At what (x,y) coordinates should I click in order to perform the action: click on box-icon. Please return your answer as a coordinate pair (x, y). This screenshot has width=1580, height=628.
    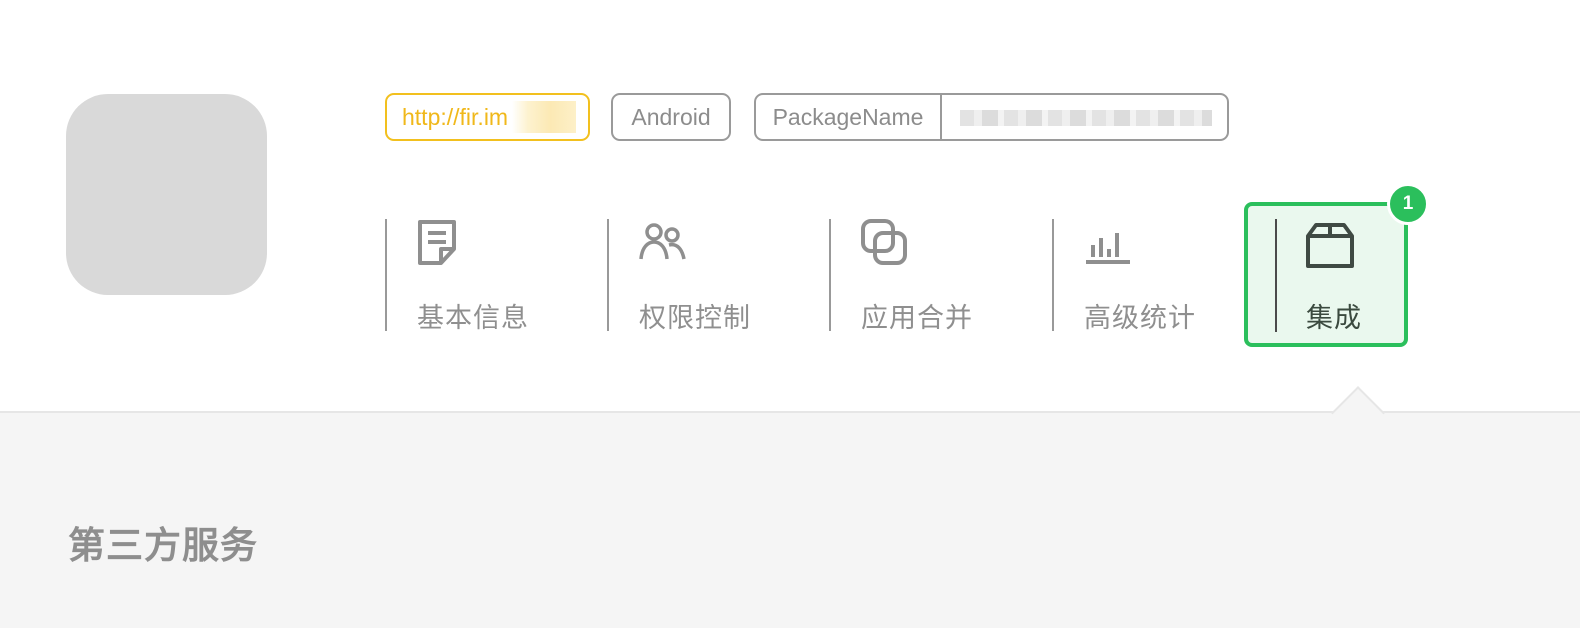
    Looking at the image, I should click on (1330, 245).